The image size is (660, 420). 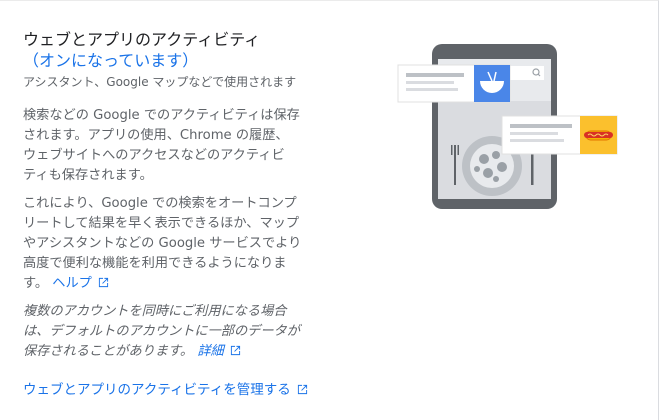 I want to click on benefits-line-end: す。, so click(x=36, y=283).